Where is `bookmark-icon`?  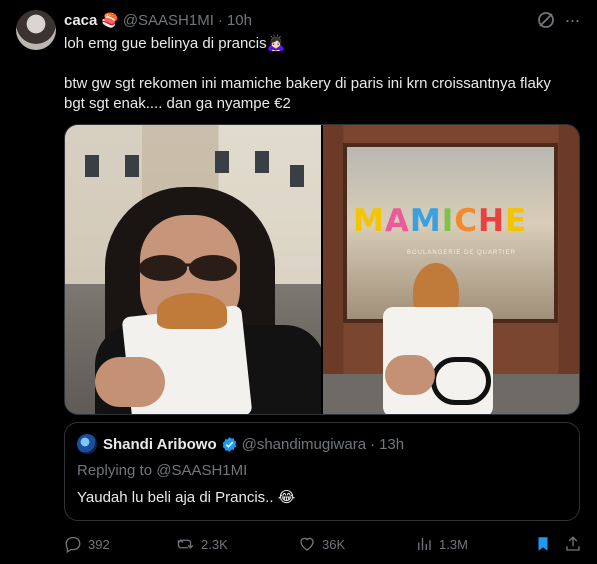
bookmark-icon is located at coordinates (543, 544).